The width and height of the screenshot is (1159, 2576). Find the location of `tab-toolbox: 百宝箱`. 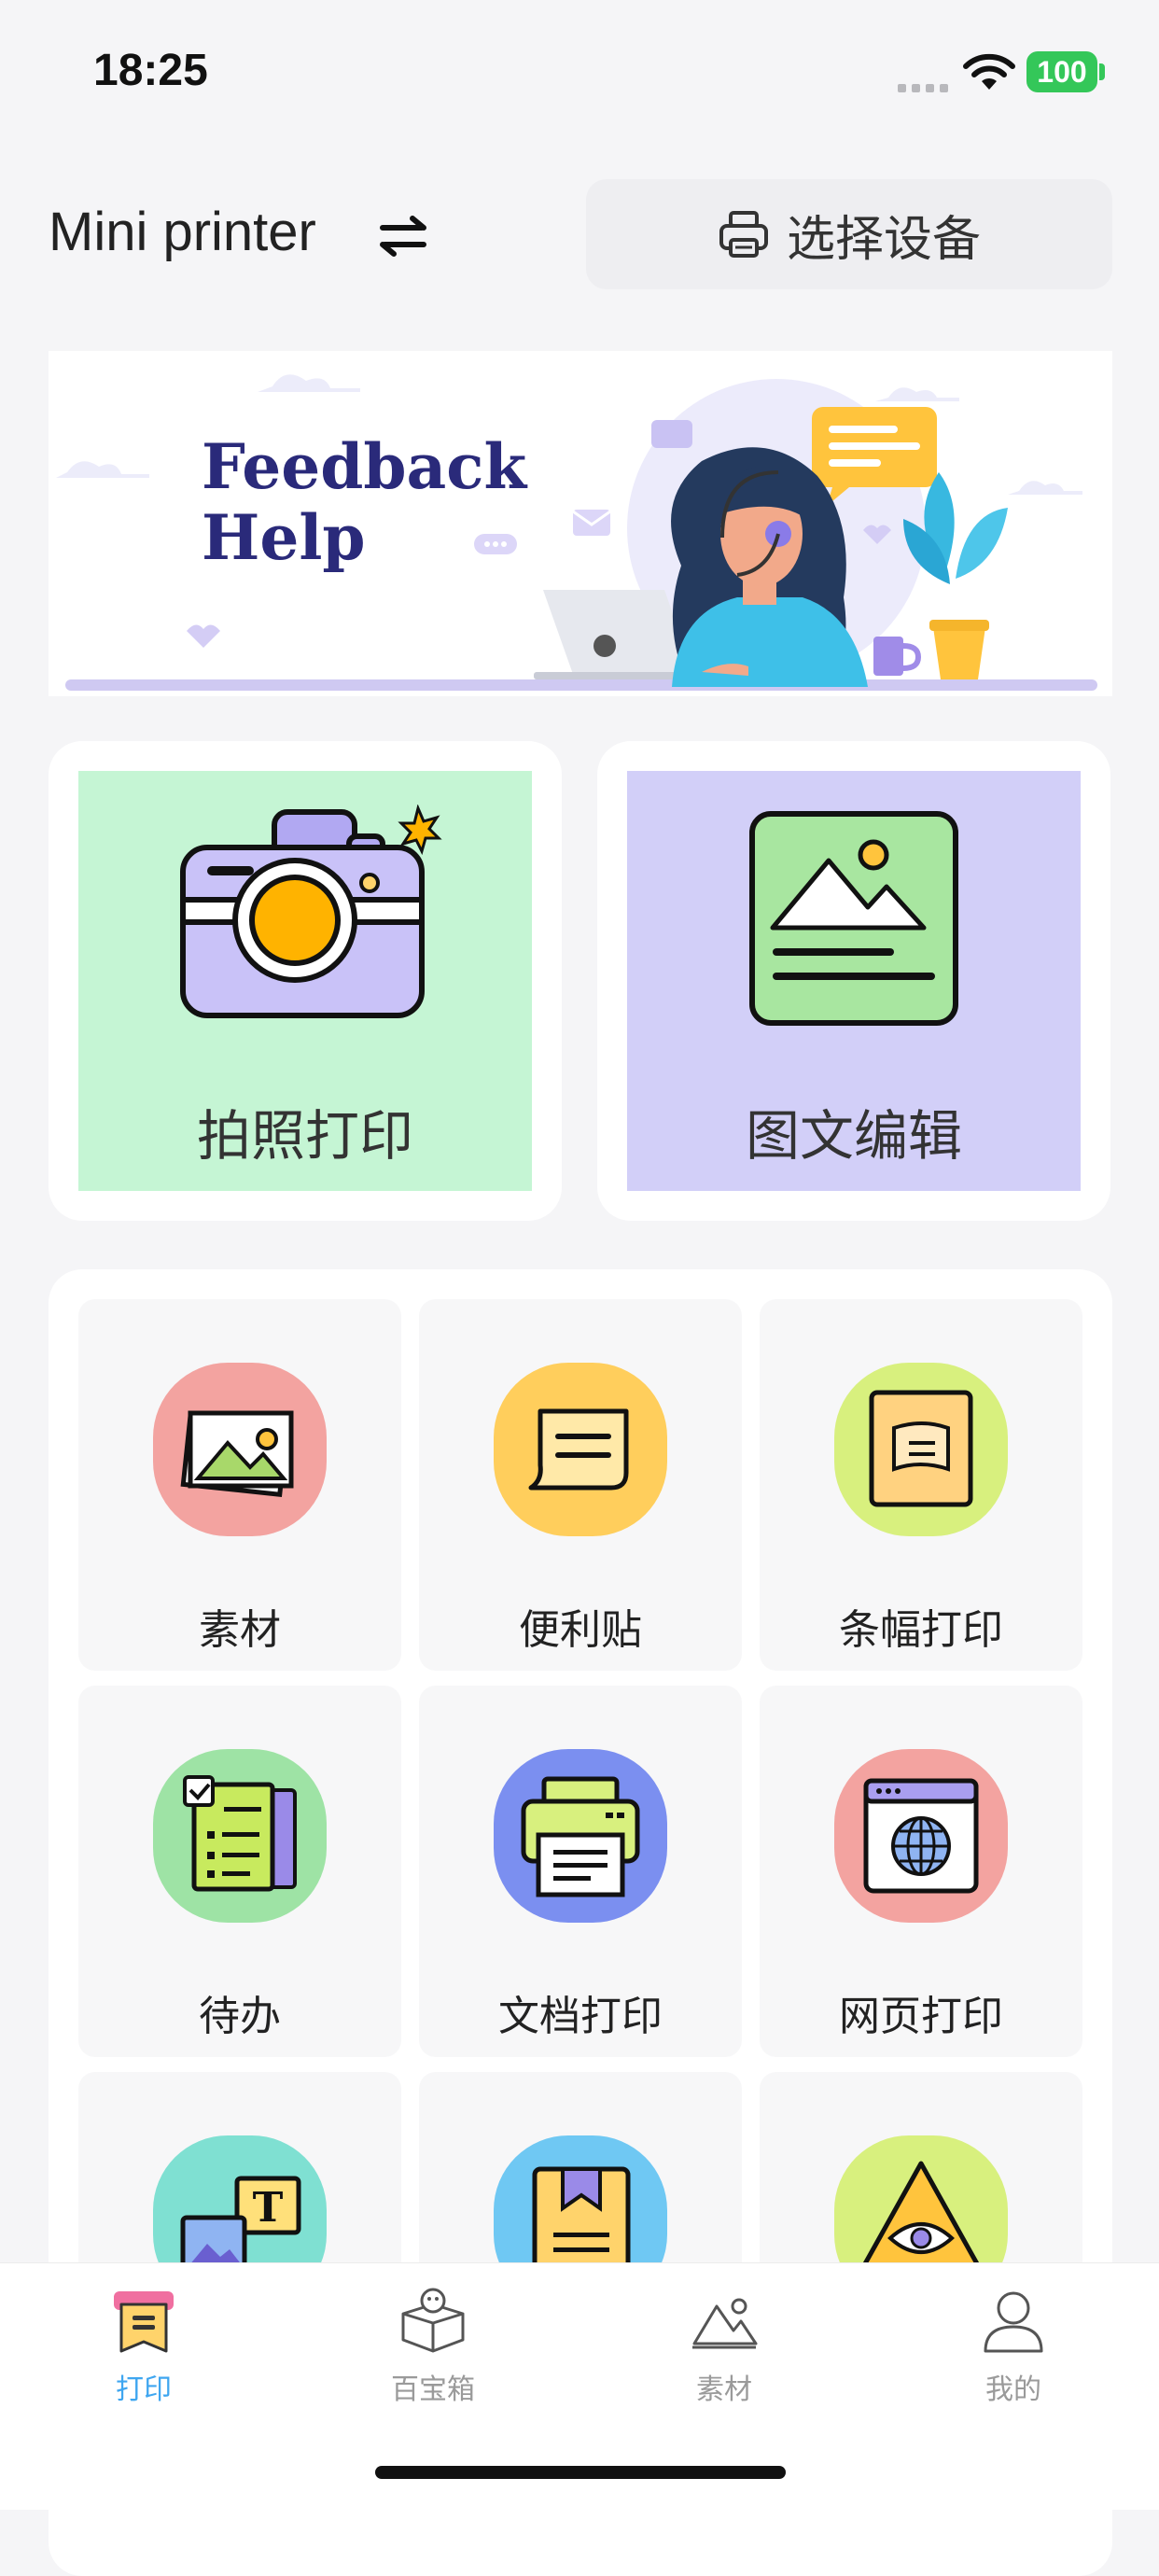

tab-toolbox: 百宝箱 is located at coordinates (433, 2346).